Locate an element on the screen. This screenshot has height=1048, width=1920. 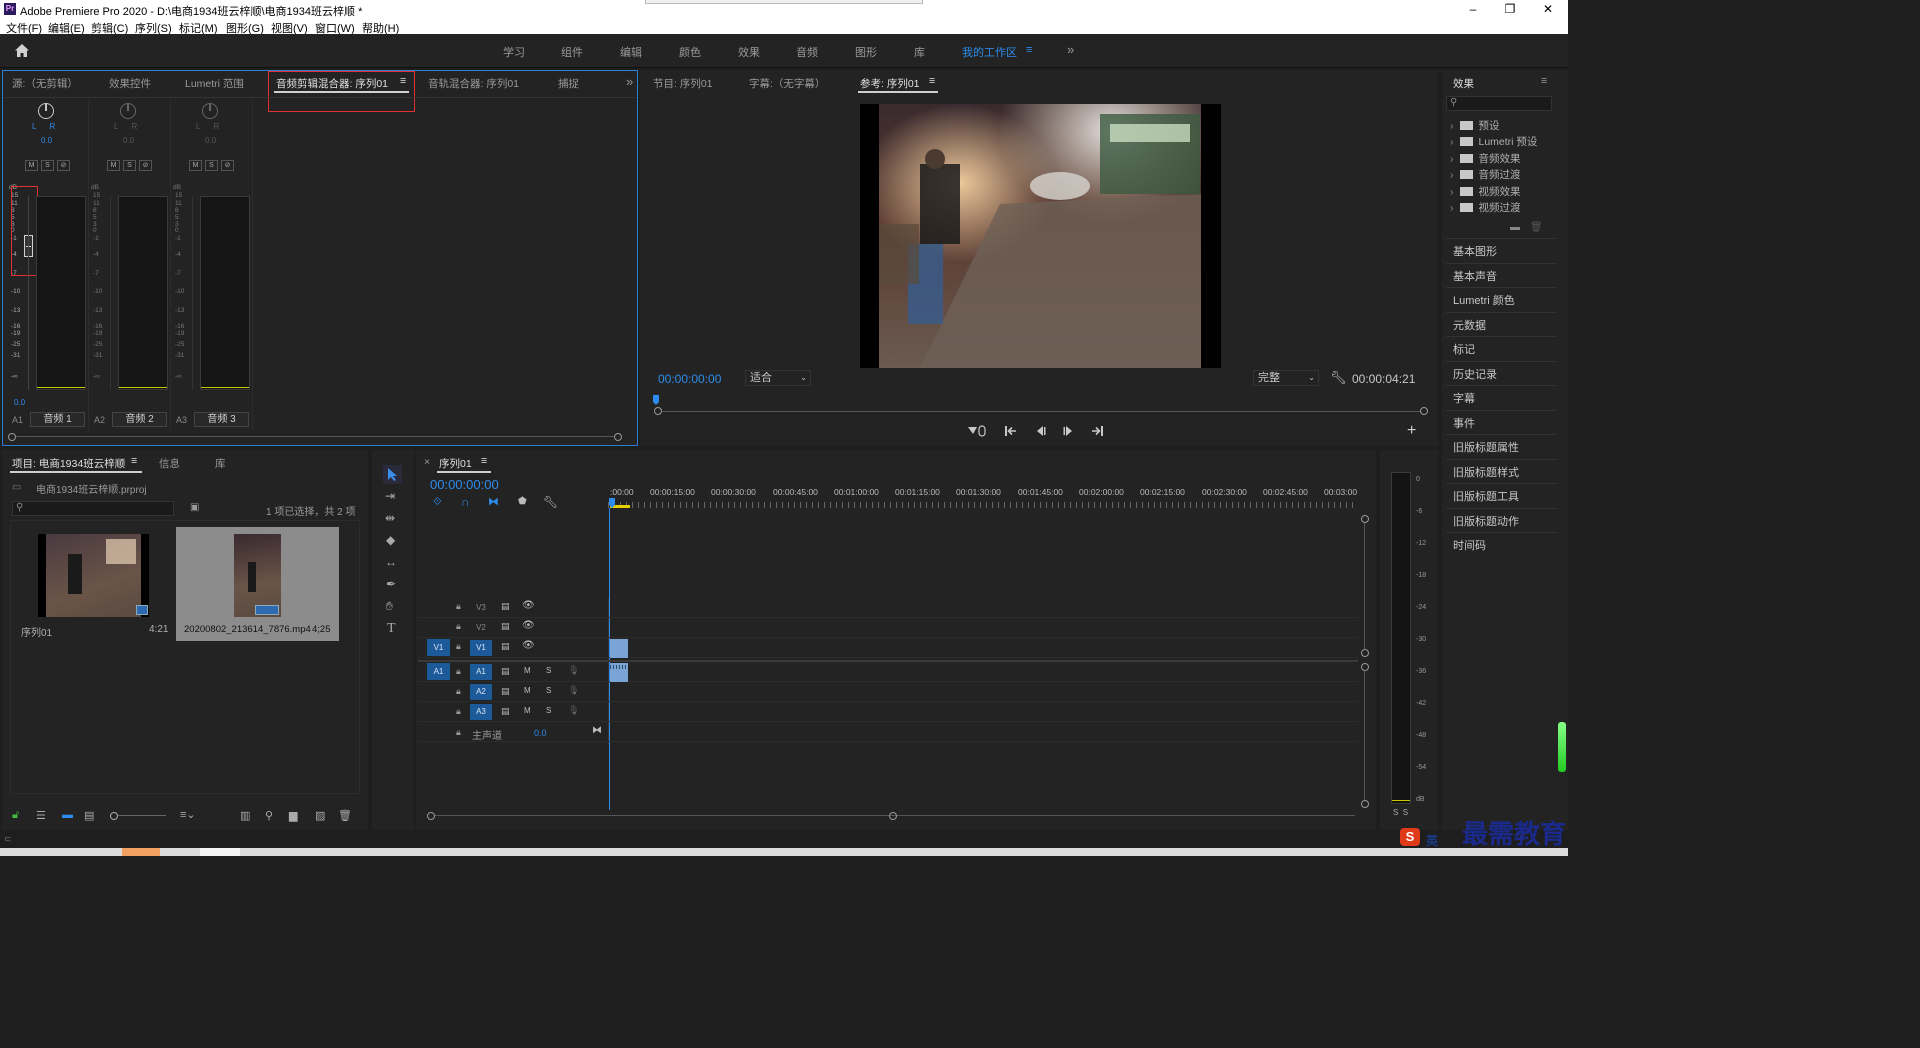
hand-tool-icon: ✋︎ is located at coordinates (389, 606).